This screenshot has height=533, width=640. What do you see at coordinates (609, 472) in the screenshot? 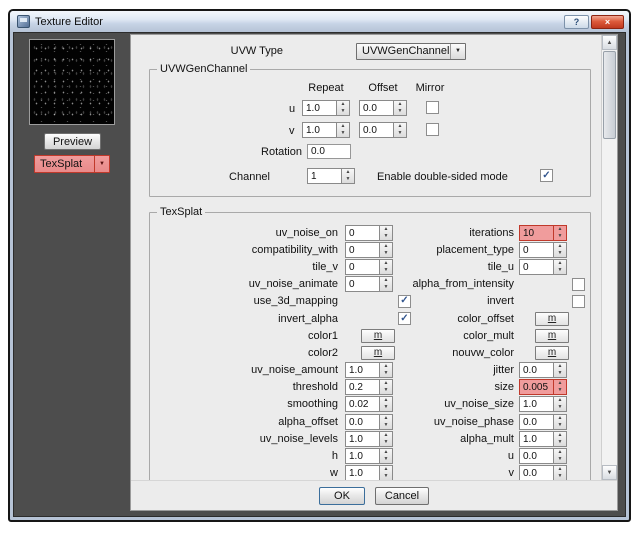
I see `scroll-down-button: ▼` at bounding box center [609, 472].